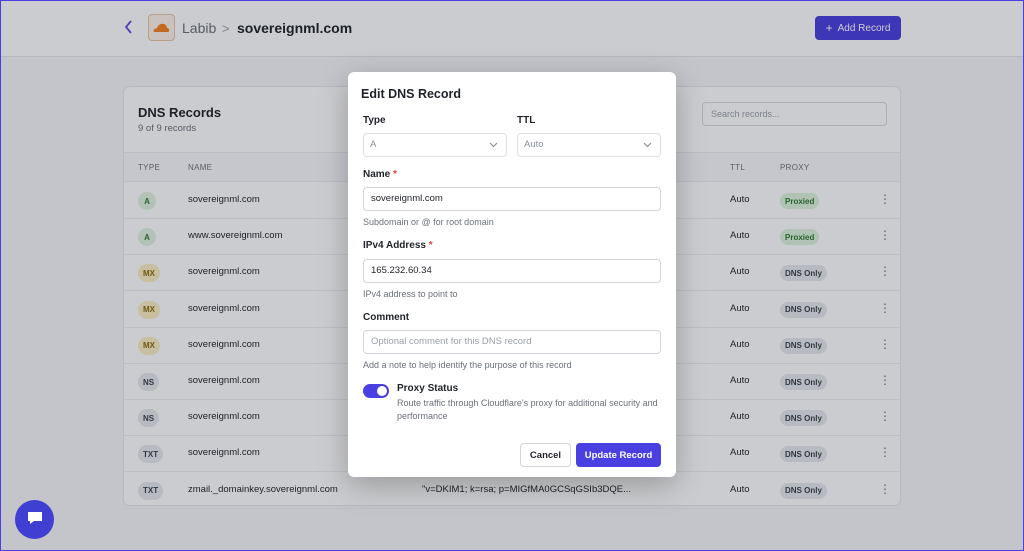 The width and height of the screenshot is (1024, 551). What do you see at coordinates (428, 388) in the screenshot?
I see `proxy-status-label: Proxy Status` at bounding box center [428, 388].